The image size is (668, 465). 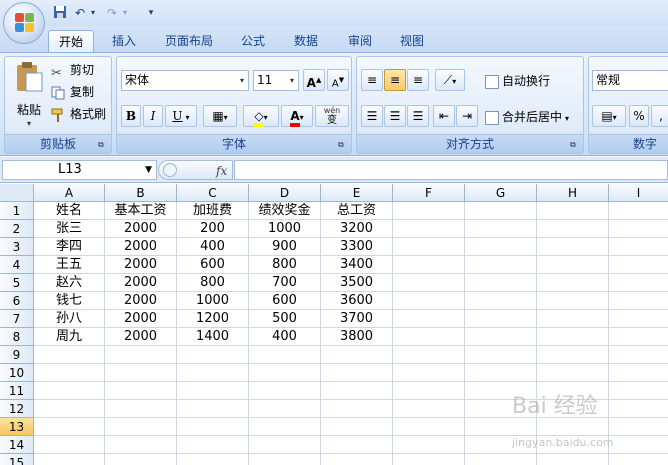 What do you see at coordinates (575, 145) in the screenshot?
I see `alignment-launcher-icon: ⧉` at bounding box center [575, 145].